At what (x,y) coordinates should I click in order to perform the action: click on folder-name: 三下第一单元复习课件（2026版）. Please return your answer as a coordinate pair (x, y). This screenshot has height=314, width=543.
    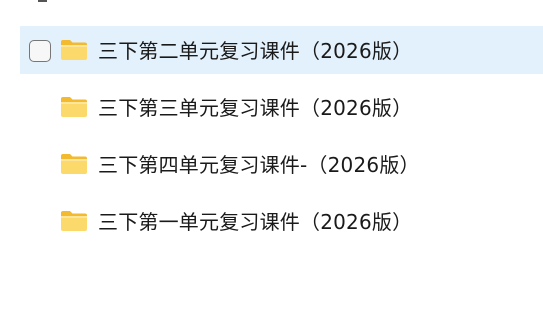
    Looking at the image, I should click on (255, 222).